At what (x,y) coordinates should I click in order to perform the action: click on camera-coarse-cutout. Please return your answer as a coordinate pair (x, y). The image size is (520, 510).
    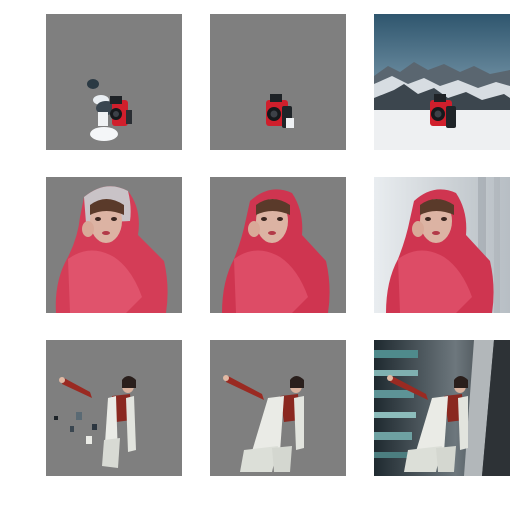
    Looking at the image, I should click on (114, 82).